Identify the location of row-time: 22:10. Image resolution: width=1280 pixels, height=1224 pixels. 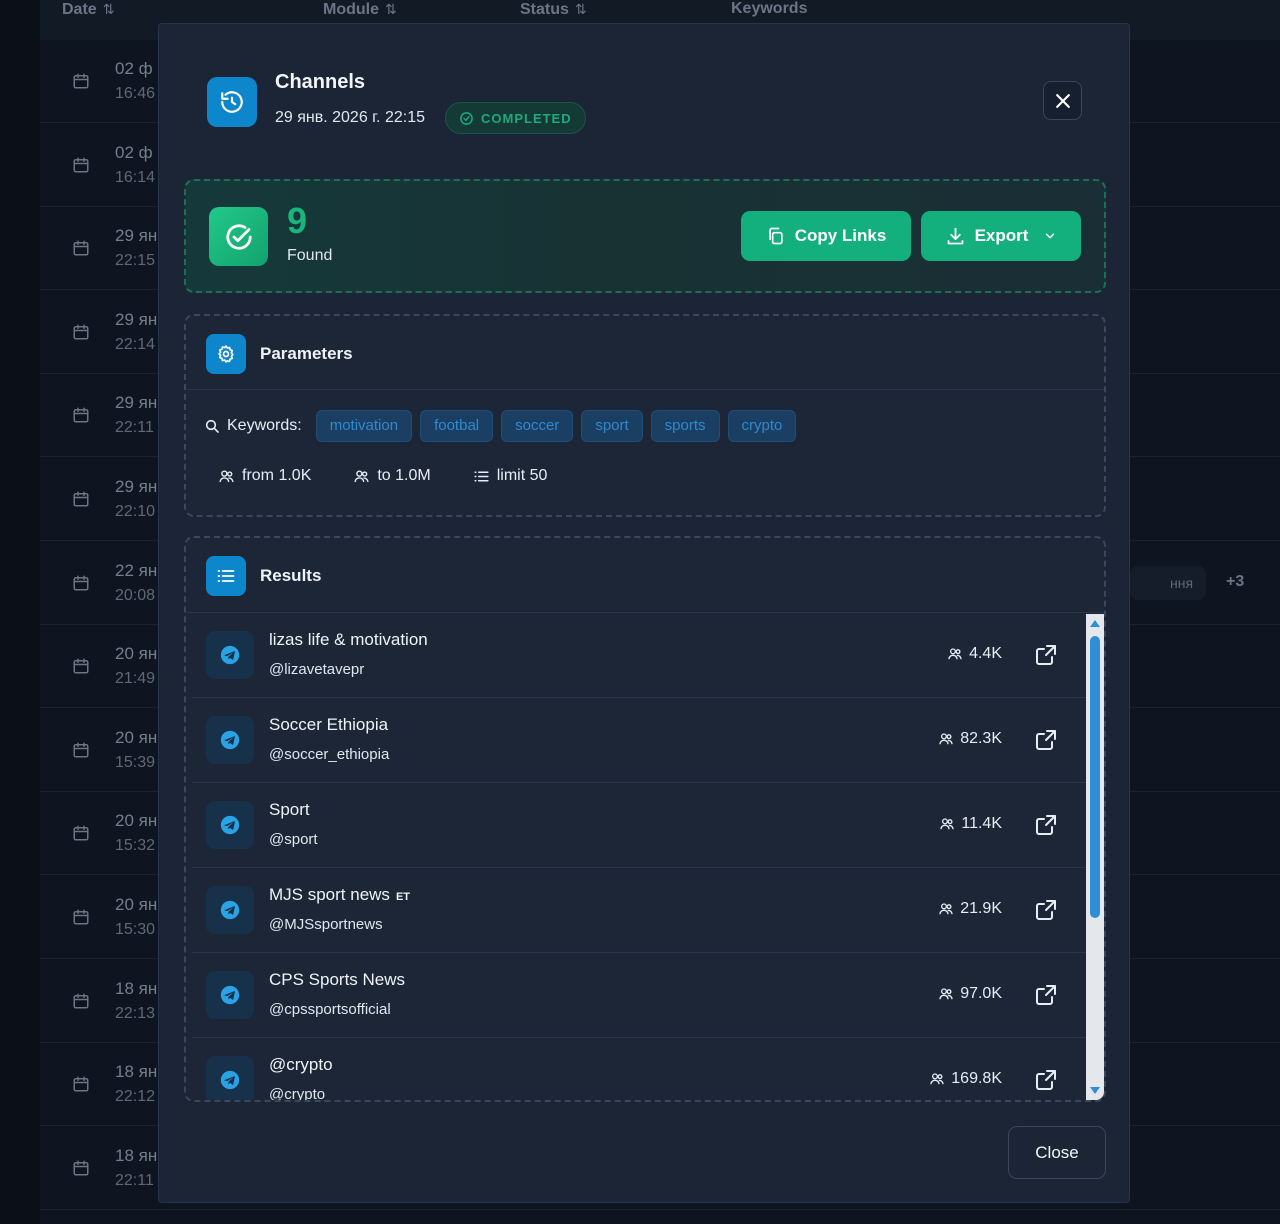
(135, 511).